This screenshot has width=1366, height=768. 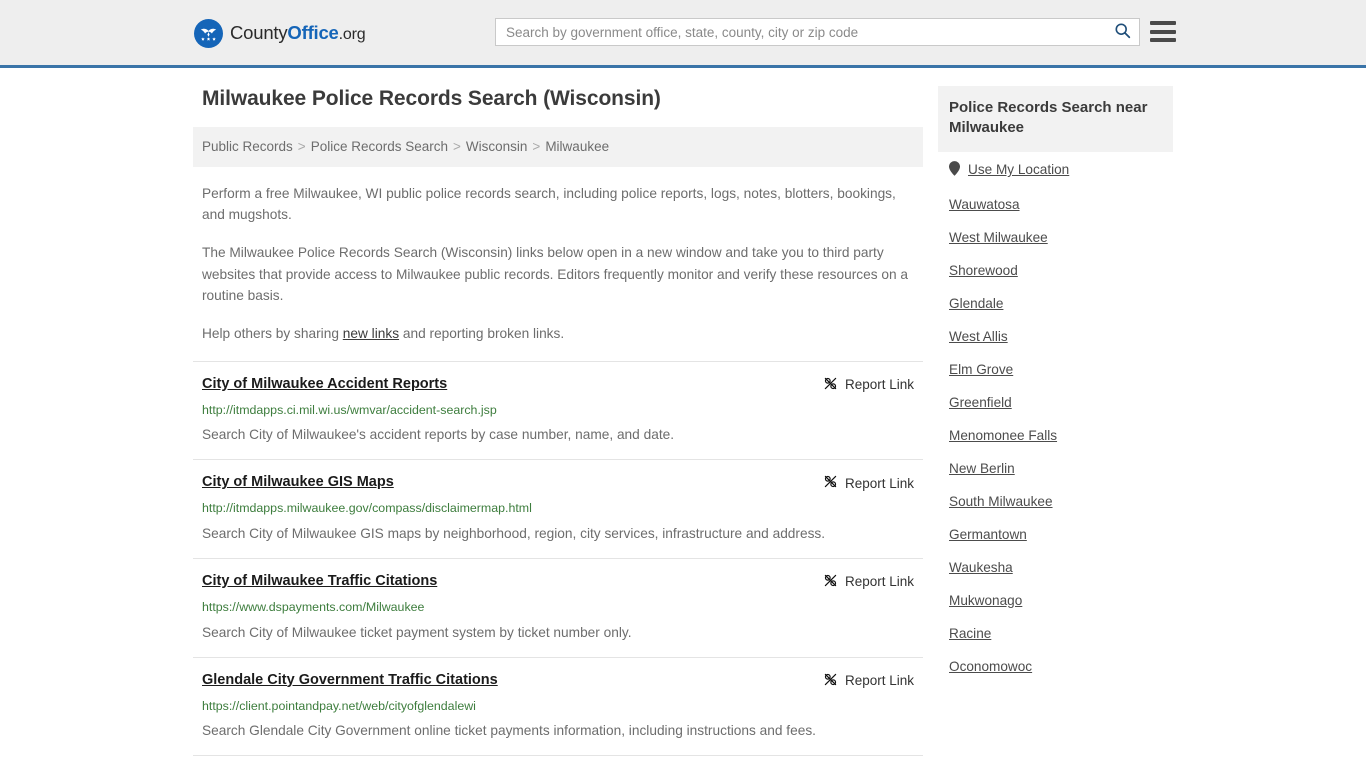 What do you see at coordinates (482, 333) in the screenshot?
I see `intro-text-after: and reporting broken links.` at bounding box center [482, 333].